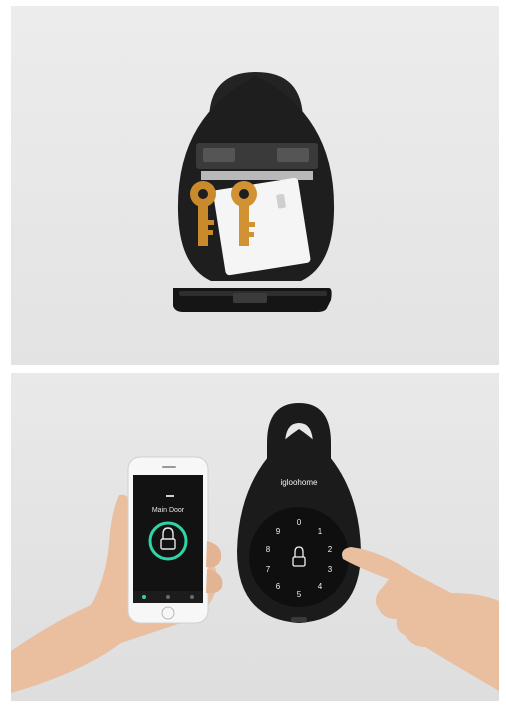 The width and height of the screenshot is (506, 707). I want to click on keypad-digit-7: 7, so click(268, 569).